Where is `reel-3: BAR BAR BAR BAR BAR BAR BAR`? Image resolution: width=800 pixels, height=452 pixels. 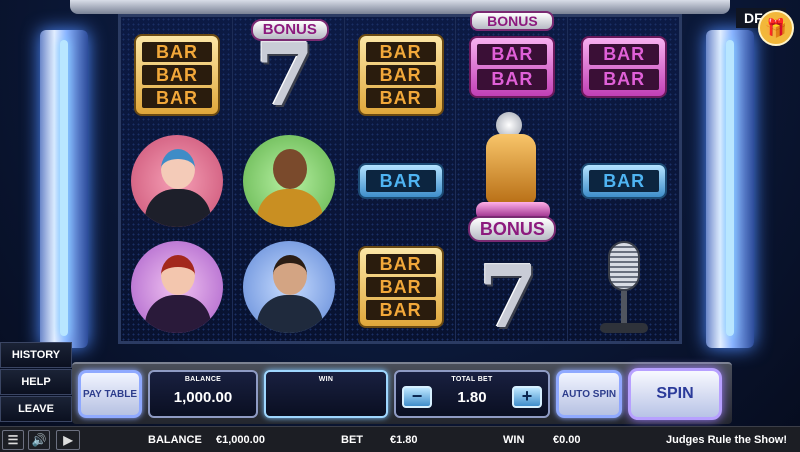
reel-3: BAR BAR BAR BAR BAR BAR BAR is located at coordinates (400, 179).